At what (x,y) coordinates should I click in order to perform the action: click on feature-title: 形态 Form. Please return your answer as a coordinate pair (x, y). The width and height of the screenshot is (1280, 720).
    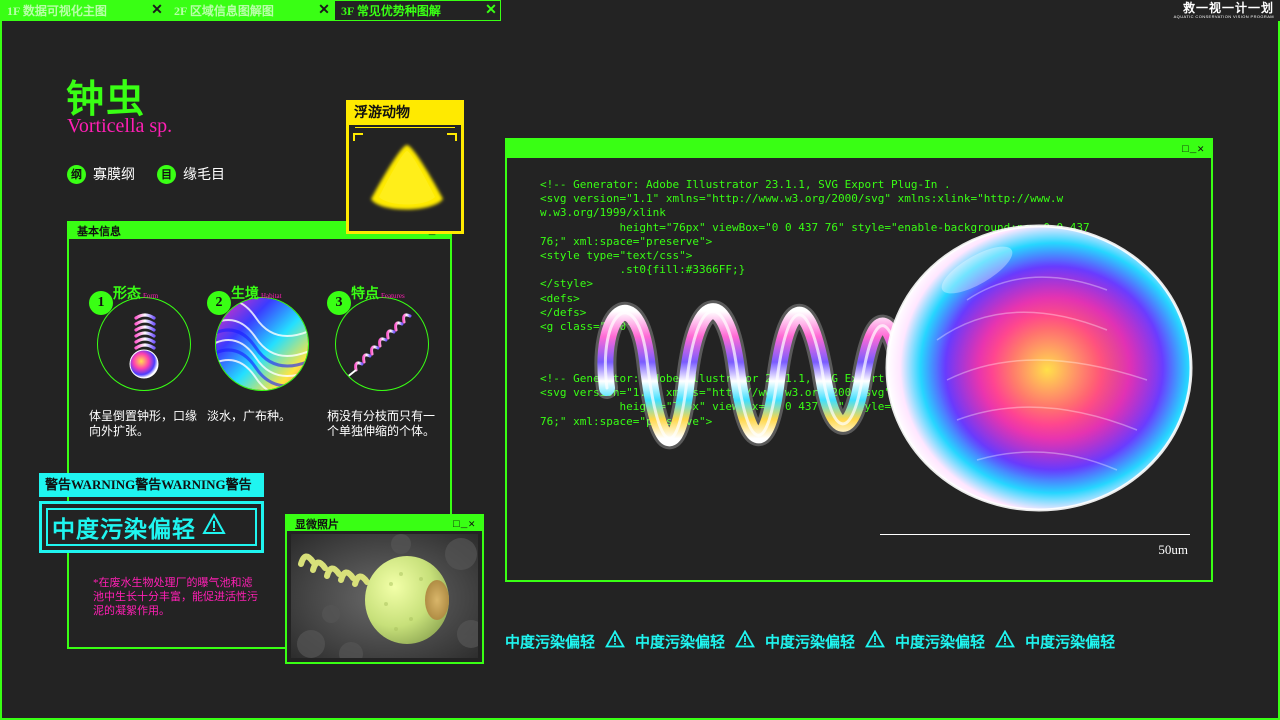
    Looking at the image, I should click on (135, 293).